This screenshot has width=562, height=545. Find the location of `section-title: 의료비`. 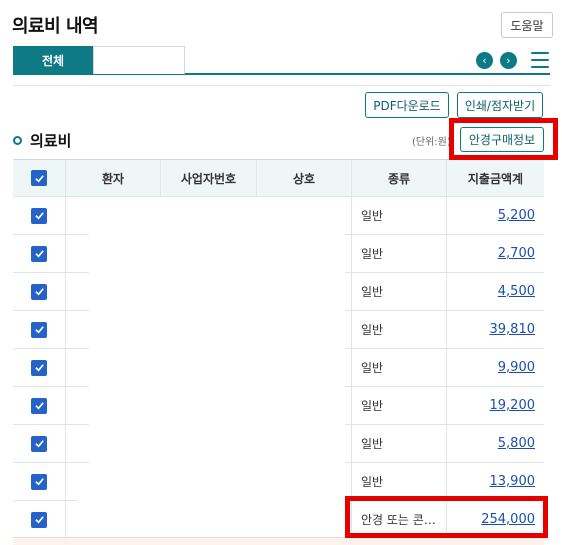

section-title: 의료비 is located at coordinates (42, 140).